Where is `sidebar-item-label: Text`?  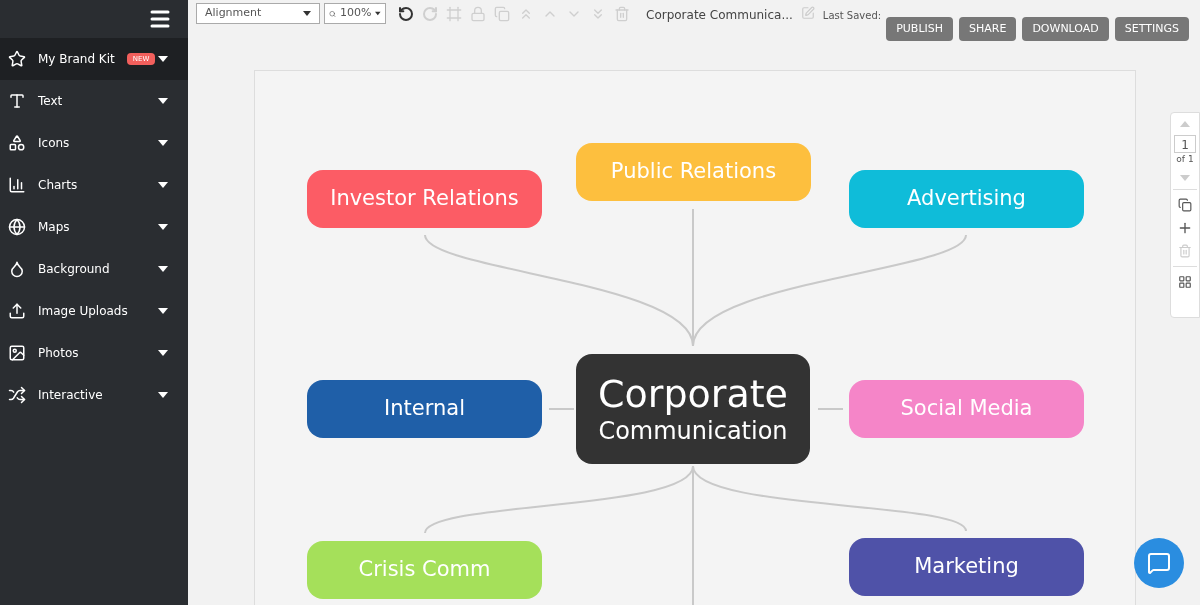 sidebar-item-label: Text is located at coordinates (50, 101).